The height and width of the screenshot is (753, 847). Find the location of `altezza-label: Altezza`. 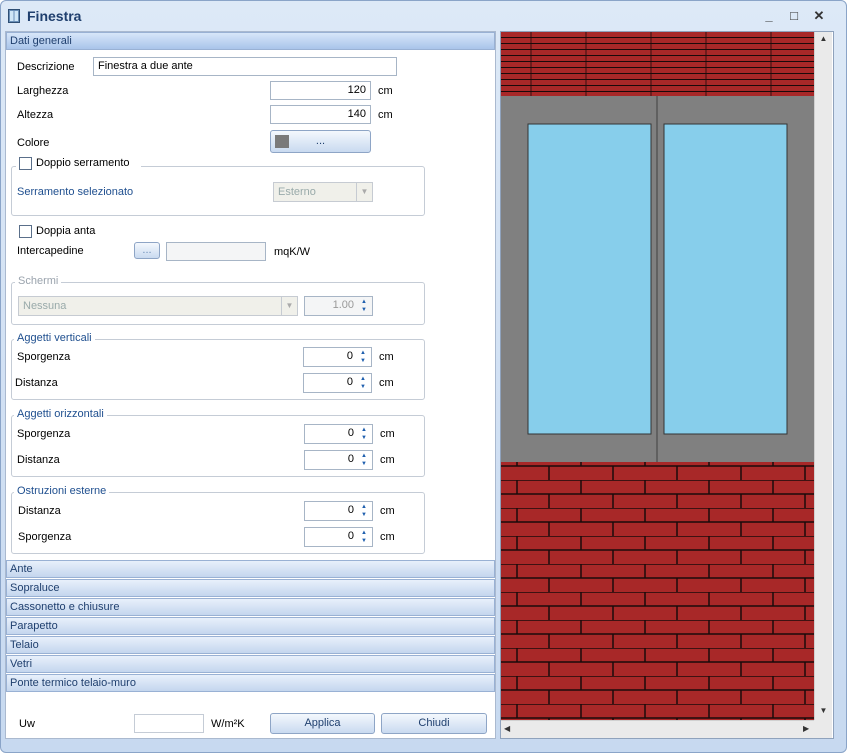

altezza-label: Altezza is located at coordinates (35, 115).